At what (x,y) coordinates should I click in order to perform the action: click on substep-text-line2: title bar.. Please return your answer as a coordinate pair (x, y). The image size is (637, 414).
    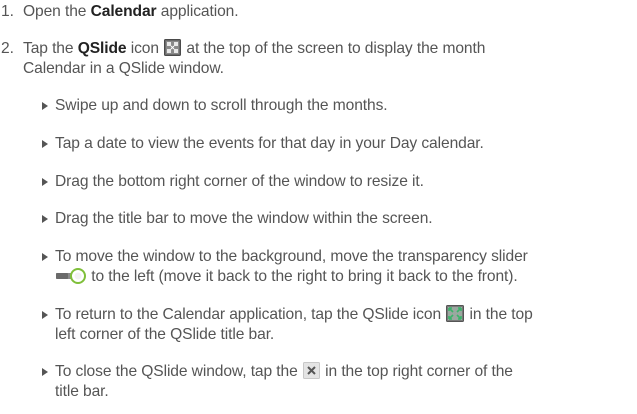
    Looking at the image, I should click on (82, 391).